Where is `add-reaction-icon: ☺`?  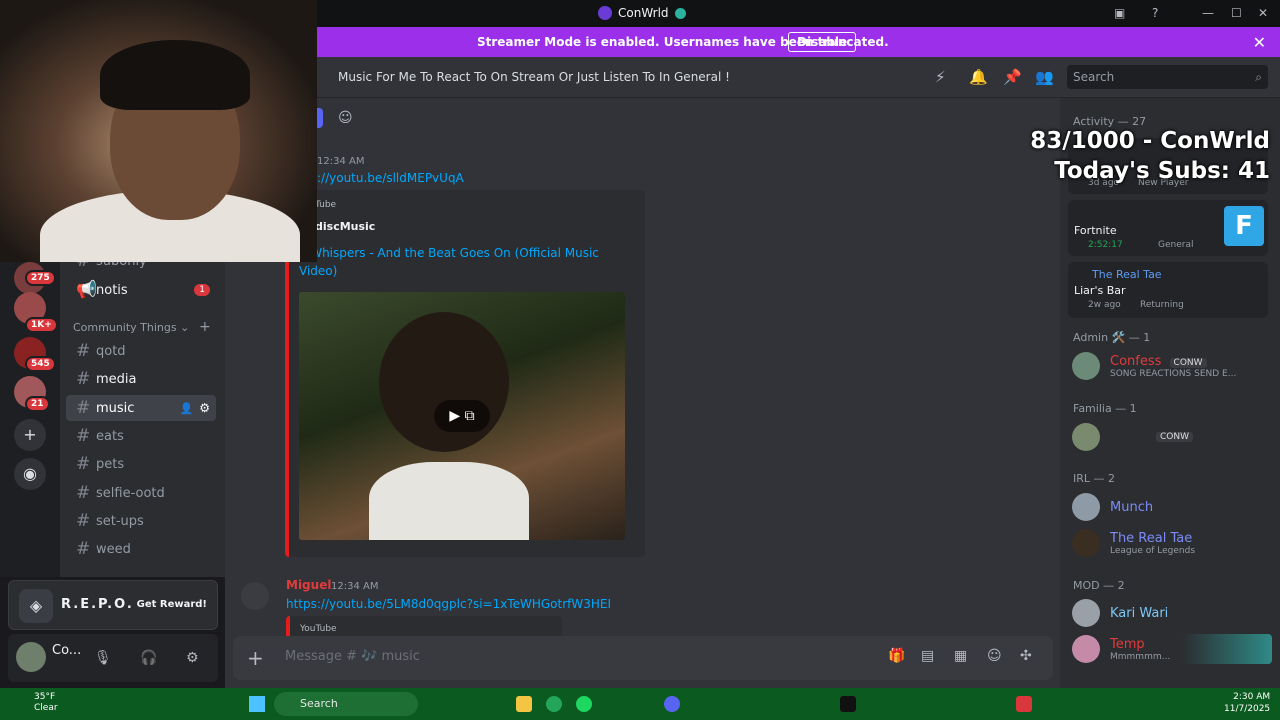 add-reaction-icon: ☺ is located at coordinates (345, 118).